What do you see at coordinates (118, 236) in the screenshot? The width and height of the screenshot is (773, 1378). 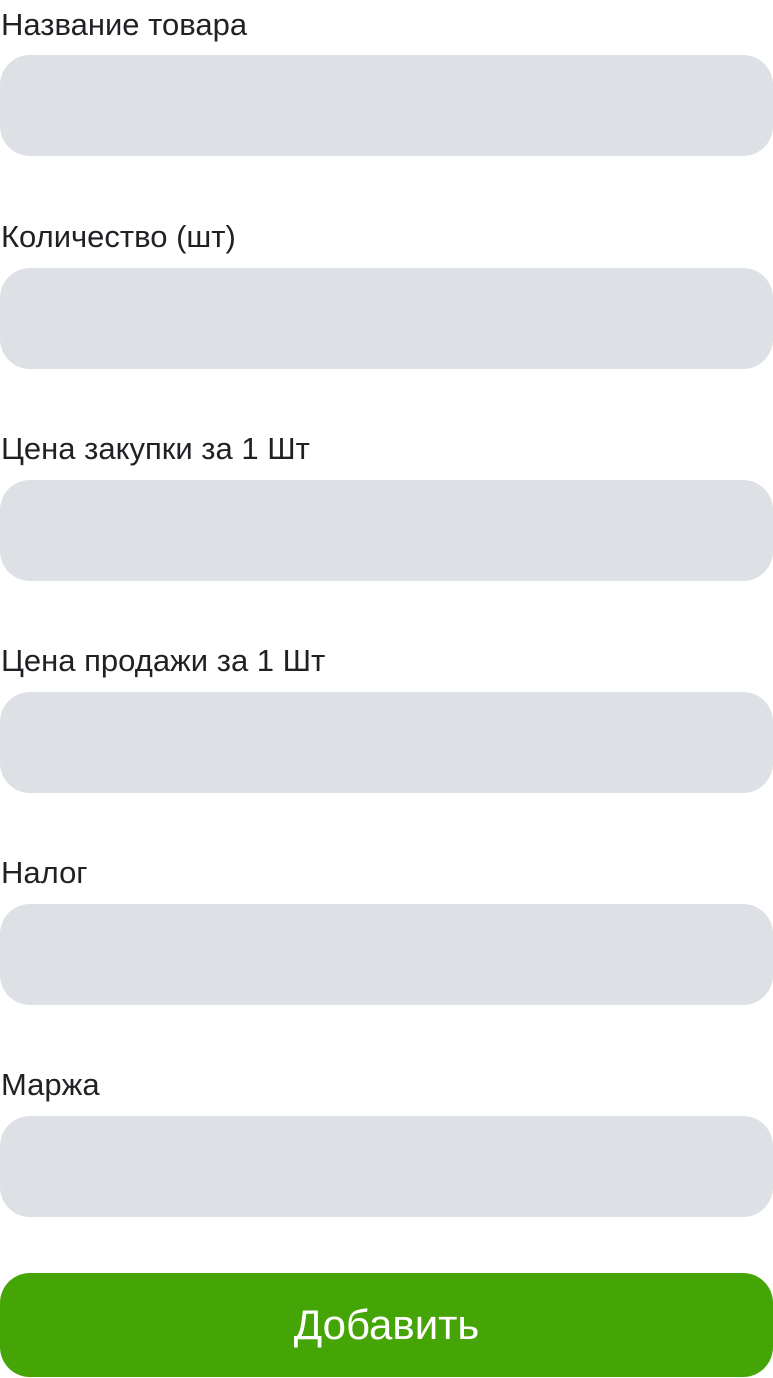 I see `quantity-label: Количество (шт)` at bounding box center [118, 236].